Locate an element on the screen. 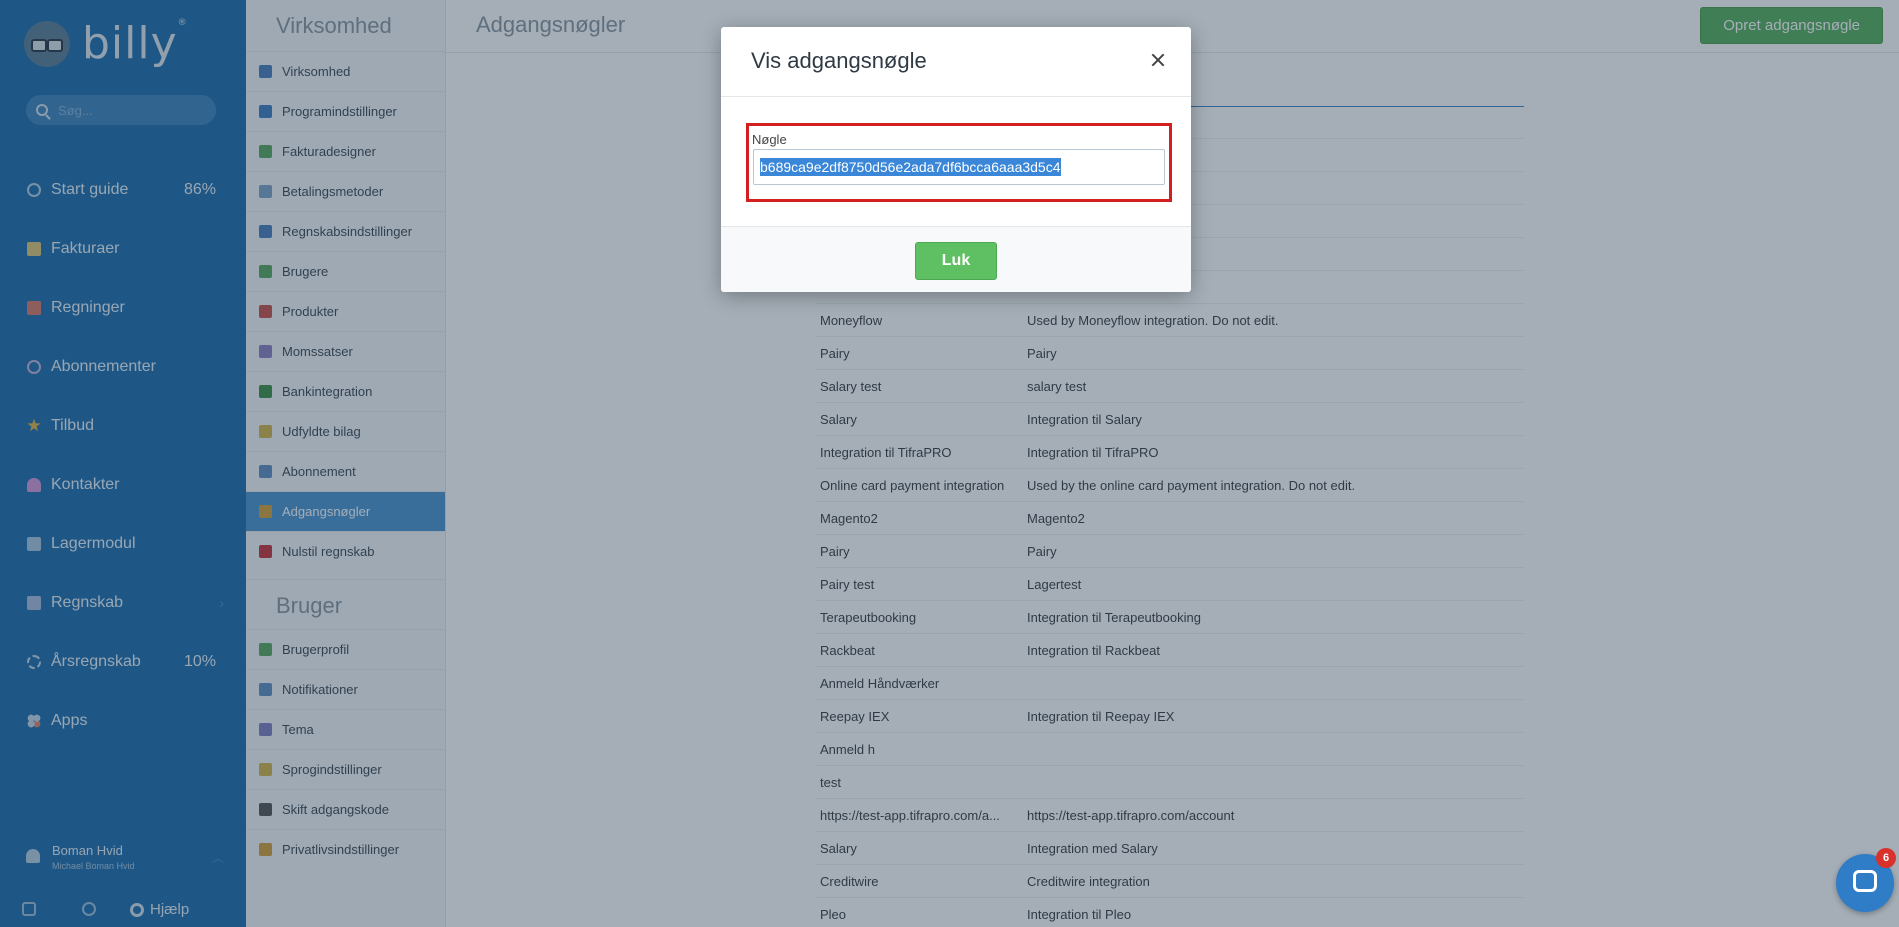 Image resolution: width=1899 pixels, height=927 pixels. close-icon is located at coordinates (1158, 60).